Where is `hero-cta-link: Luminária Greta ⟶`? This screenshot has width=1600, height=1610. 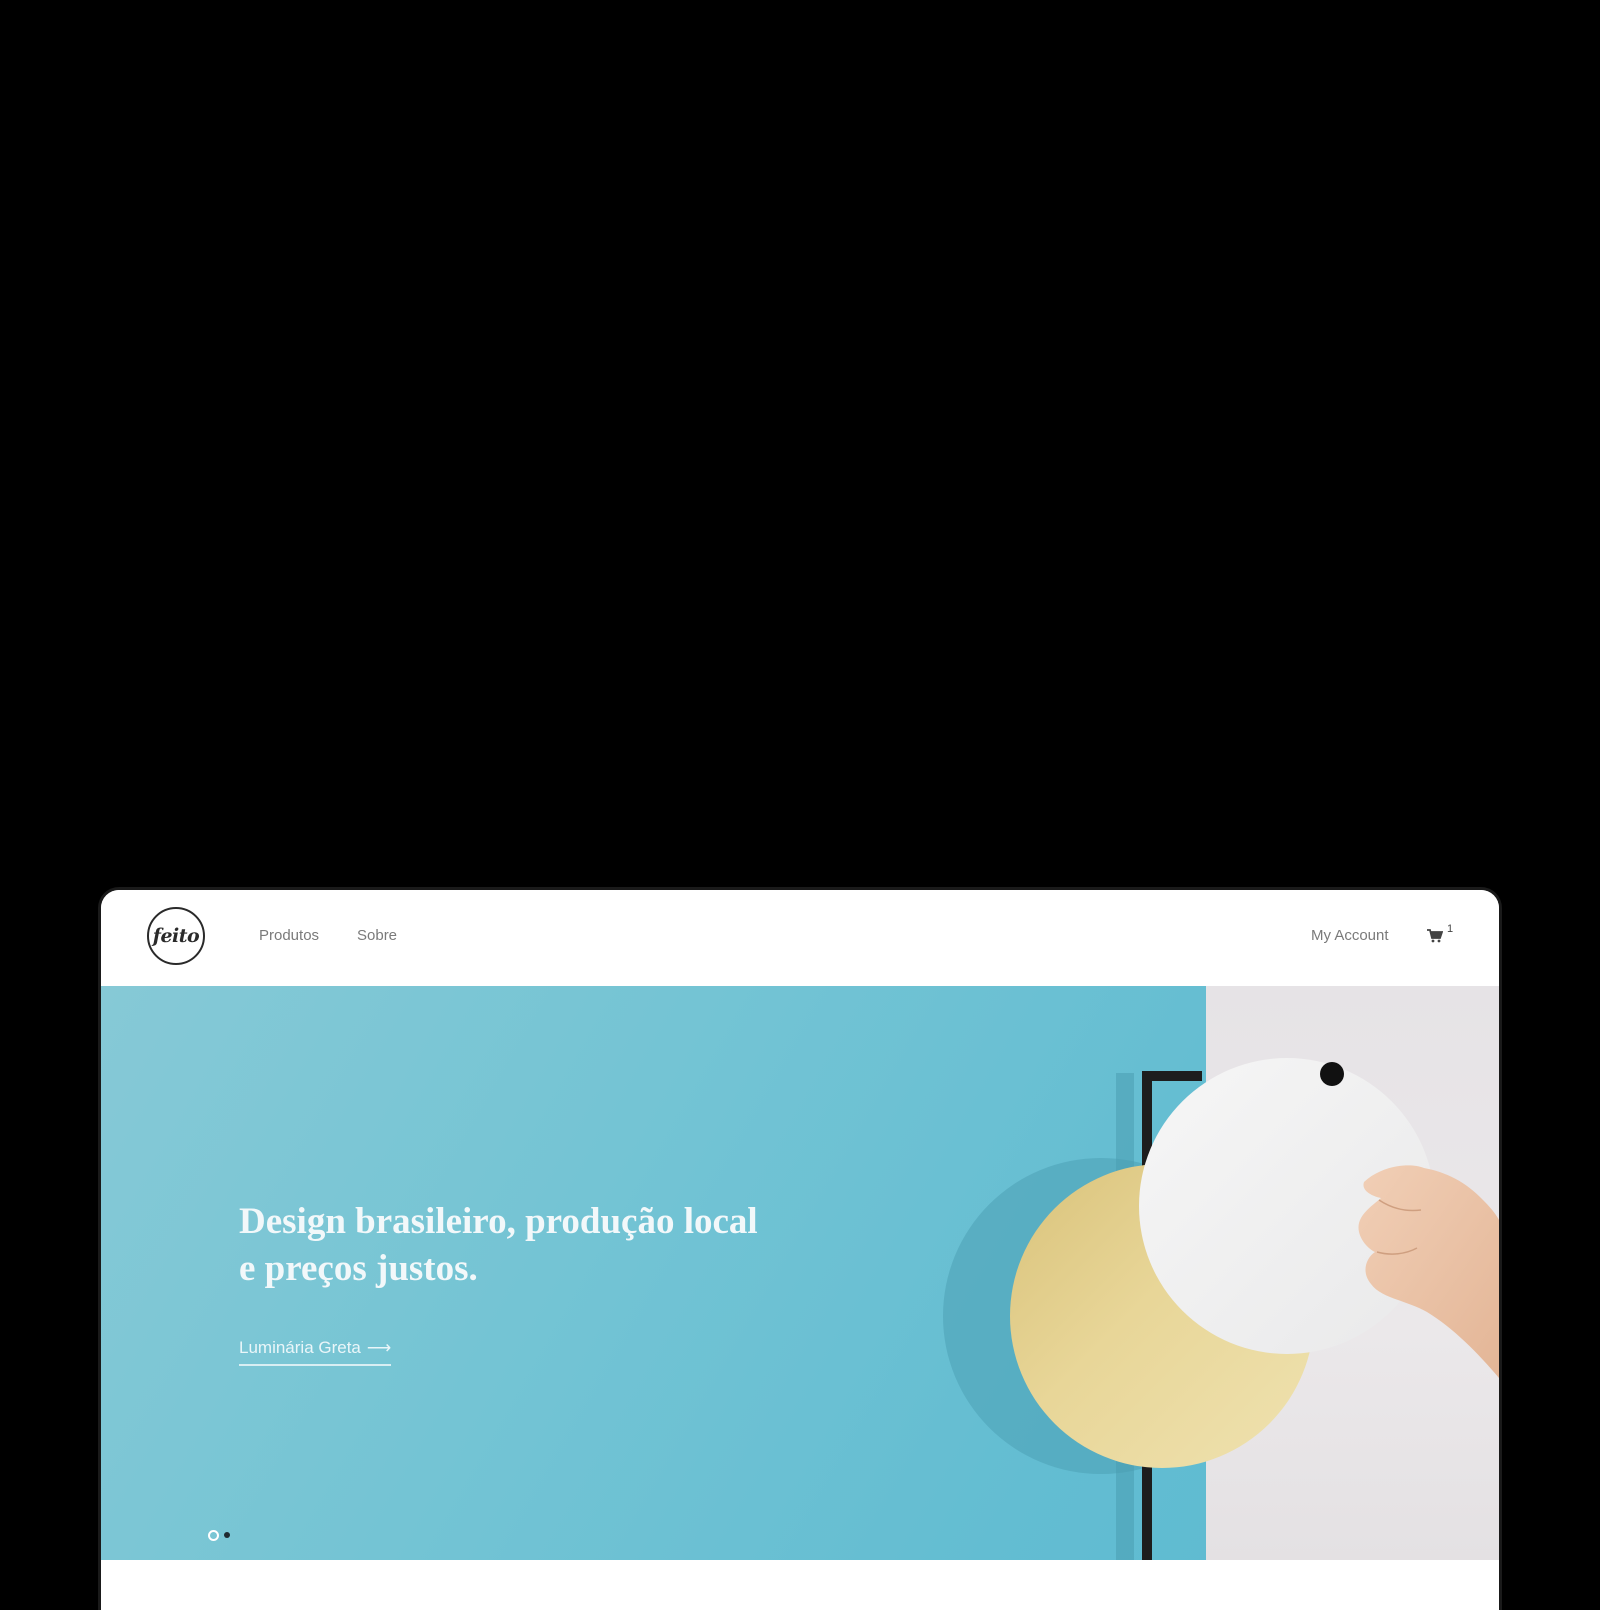 hero-cta-link: Luminária Greta ⟶ is located at coordinates (315, 1352).